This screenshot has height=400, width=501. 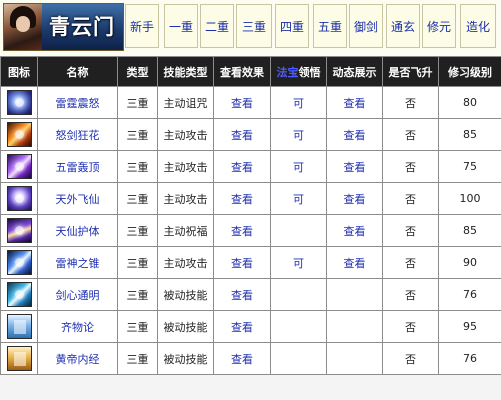 What do you see at coordinates (77, 134) in the screenshot?
I see `skill-name: 怒剑狂花` at bounding box center [77, 134].